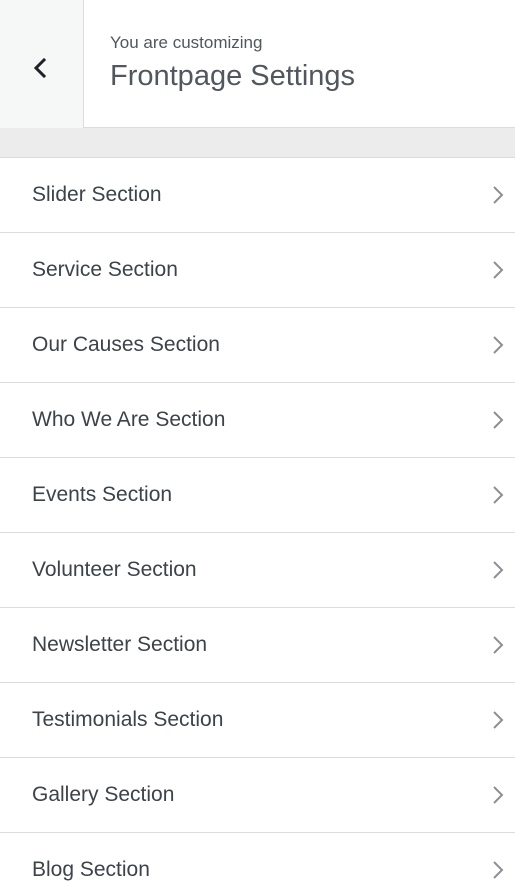  I want to click on back-button, so click(42, 64).